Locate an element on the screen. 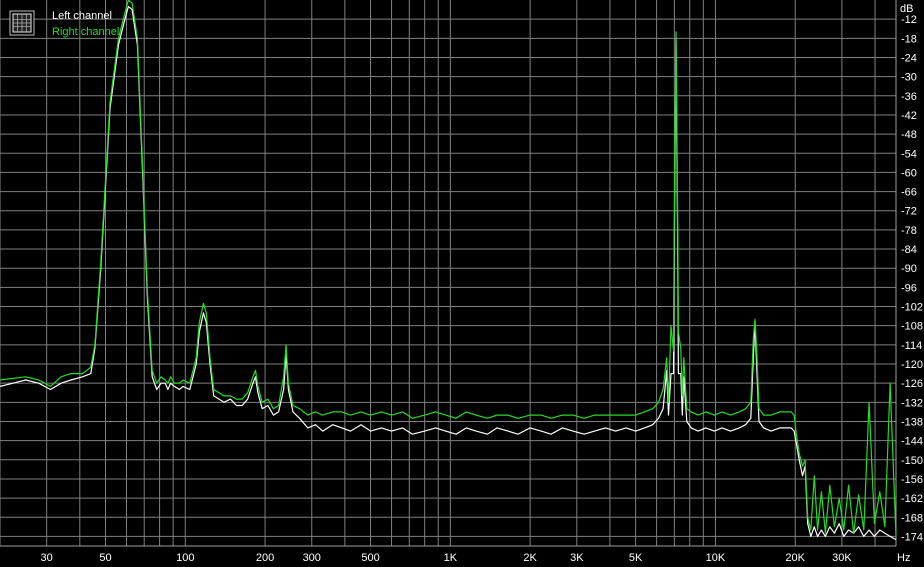  y-tick-label: -174 is located at coordinates (912, 537).